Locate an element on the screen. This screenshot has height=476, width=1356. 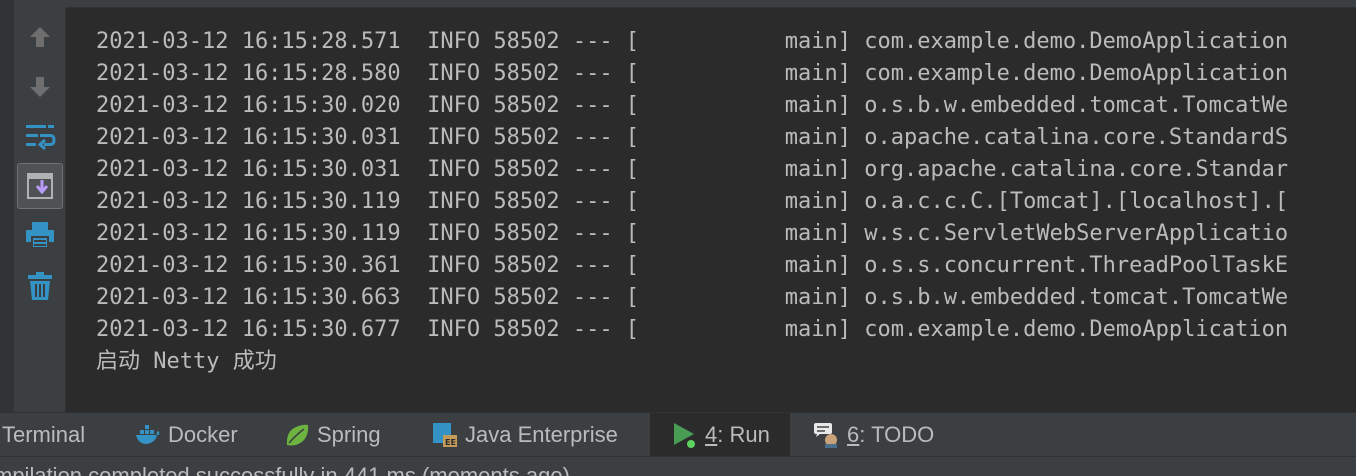
tab-run: 4: Run is located at coordinates (720, 435).